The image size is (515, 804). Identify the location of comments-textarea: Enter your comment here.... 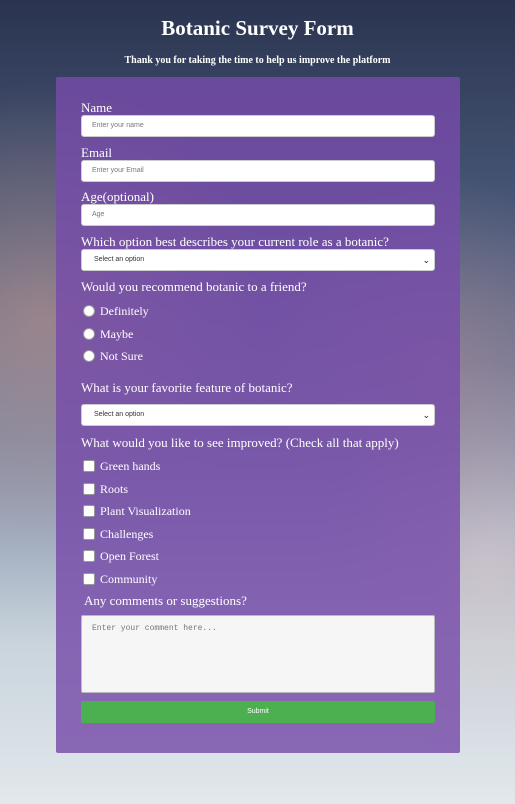
(258, 654).